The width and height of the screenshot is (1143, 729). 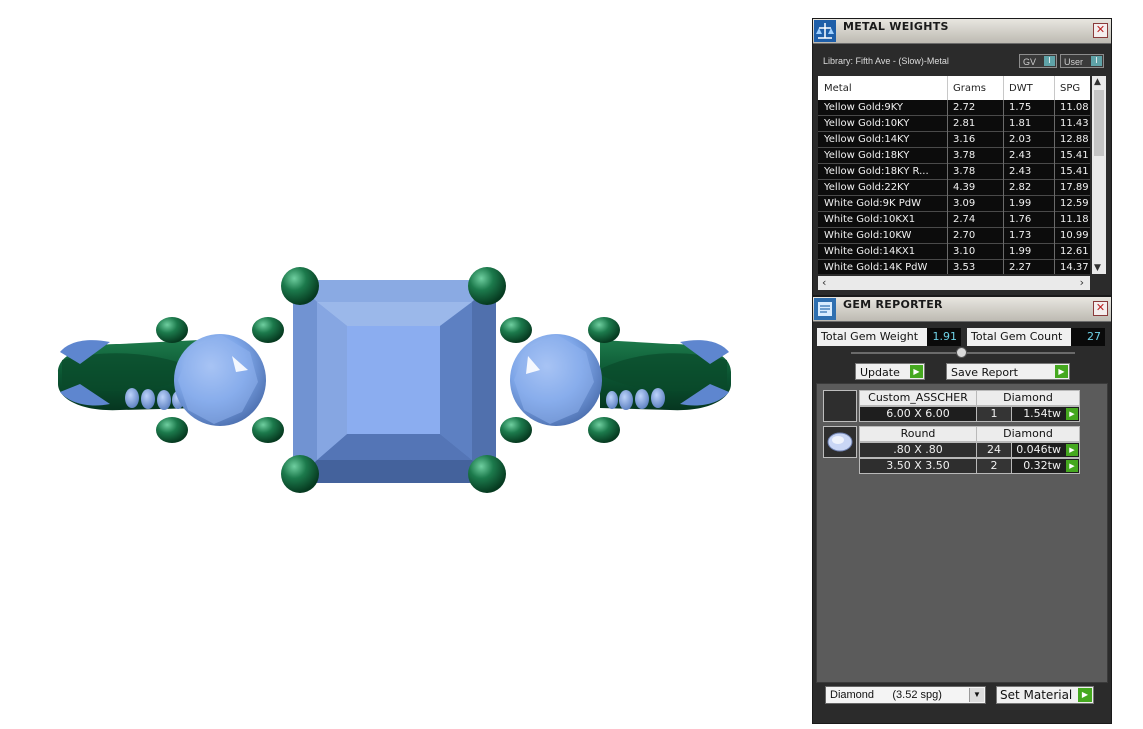 I want to click on gem-ctw-cell: 0.32tw ▶, so click(x=1045, y=466).